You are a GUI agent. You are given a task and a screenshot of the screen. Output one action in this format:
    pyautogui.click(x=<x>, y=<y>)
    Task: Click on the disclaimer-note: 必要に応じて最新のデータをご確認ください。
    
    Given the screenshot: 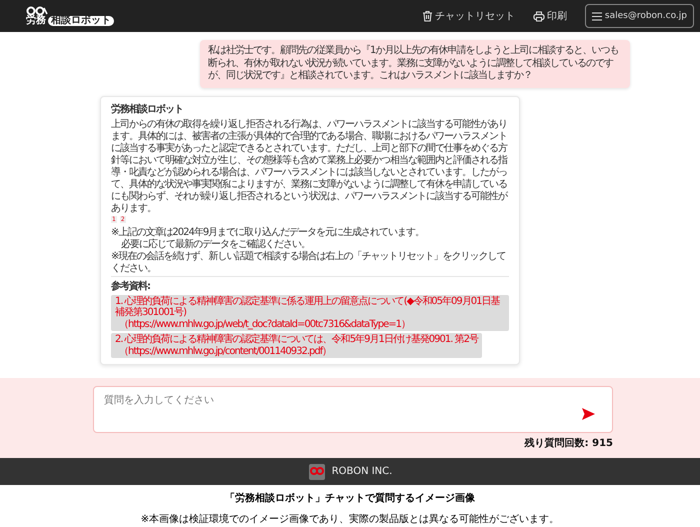 What is the action you would take?
    pyautogui.click(x=215, y=244)
    